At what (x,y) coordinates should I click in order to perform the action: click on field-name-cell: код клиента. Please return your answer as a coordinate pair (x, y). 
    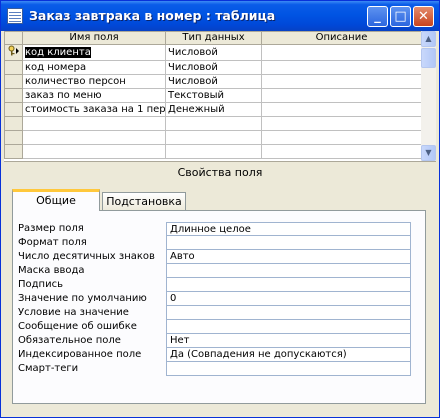
    Looking at the image, I should click on (94, 52).